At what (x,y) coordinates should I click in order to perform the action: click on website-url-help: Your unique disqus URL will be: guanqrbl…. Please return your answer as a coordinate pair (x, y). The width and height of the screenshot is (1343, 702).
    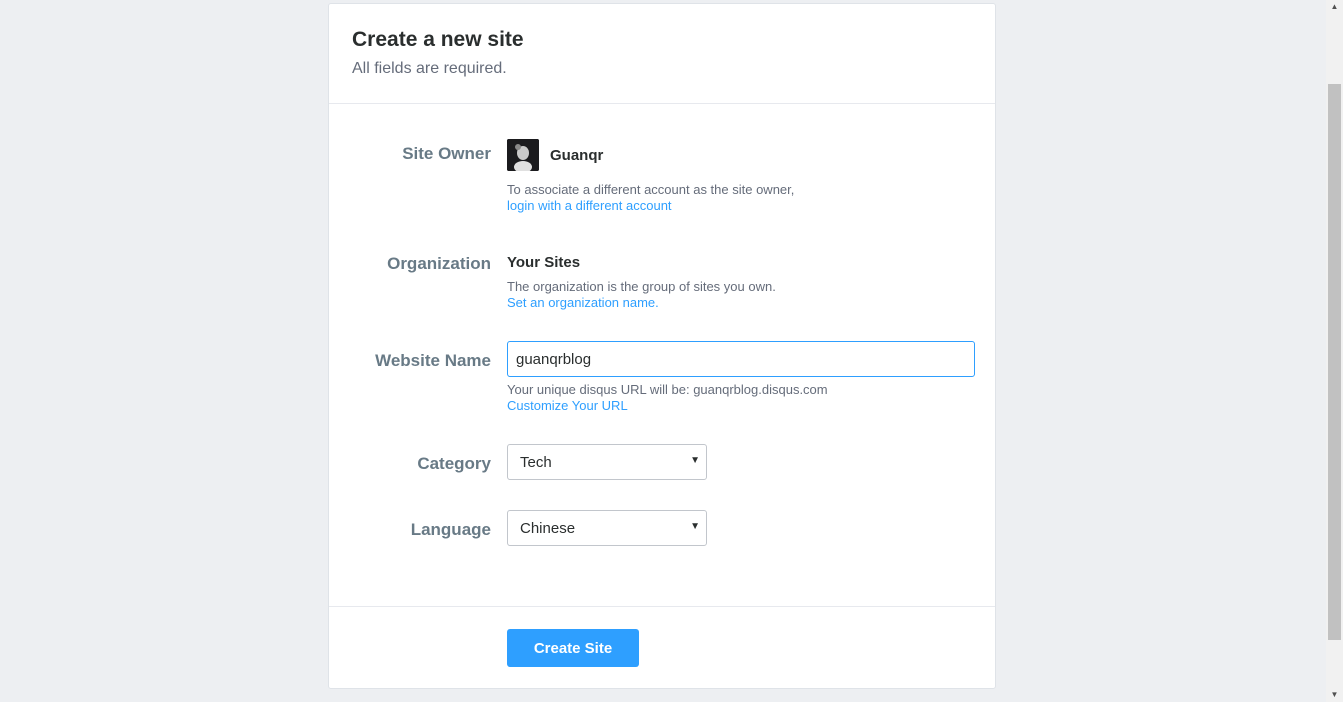
    Looking at the image, I should click on (667, 389).